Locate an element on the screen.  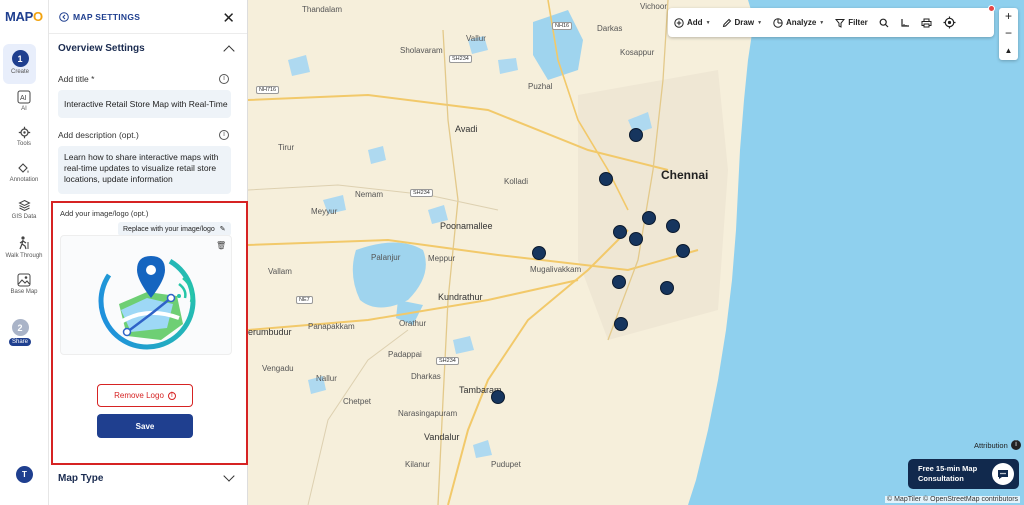
locate-button is located at coordinates (949, 22).